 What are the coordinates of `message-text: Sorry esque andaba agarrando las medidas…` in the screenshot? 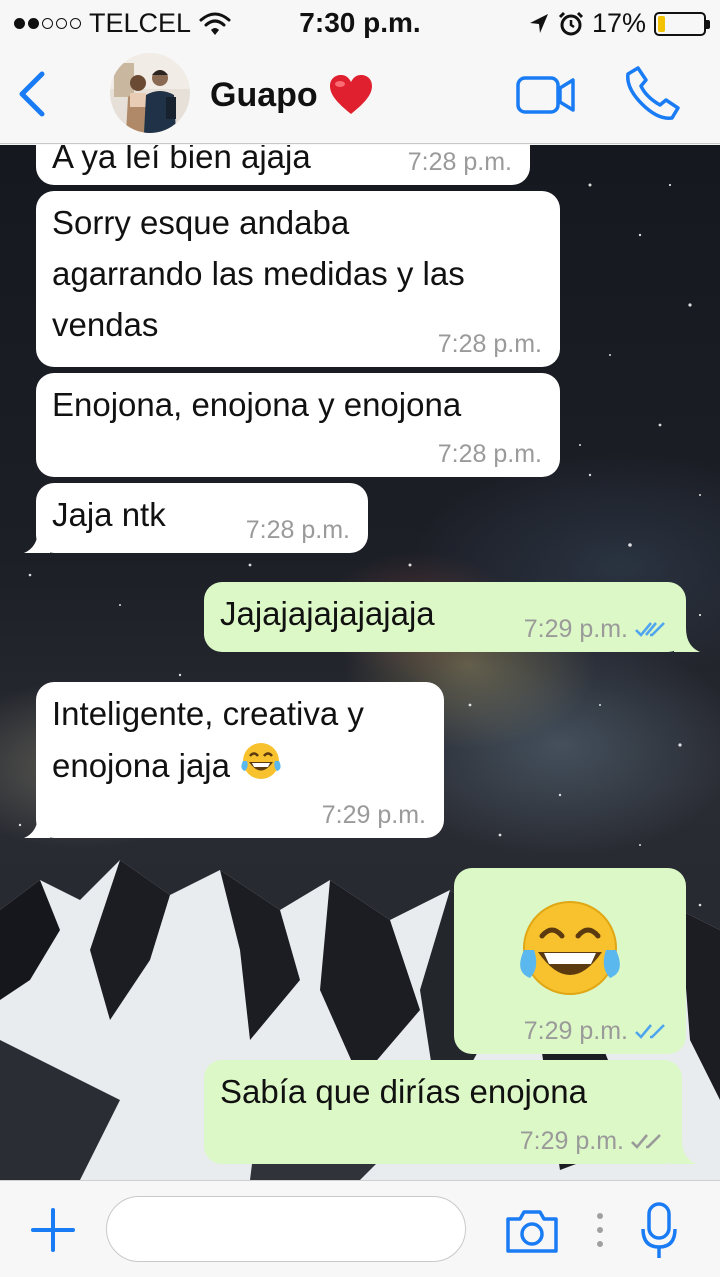 It's located at (258, 273).